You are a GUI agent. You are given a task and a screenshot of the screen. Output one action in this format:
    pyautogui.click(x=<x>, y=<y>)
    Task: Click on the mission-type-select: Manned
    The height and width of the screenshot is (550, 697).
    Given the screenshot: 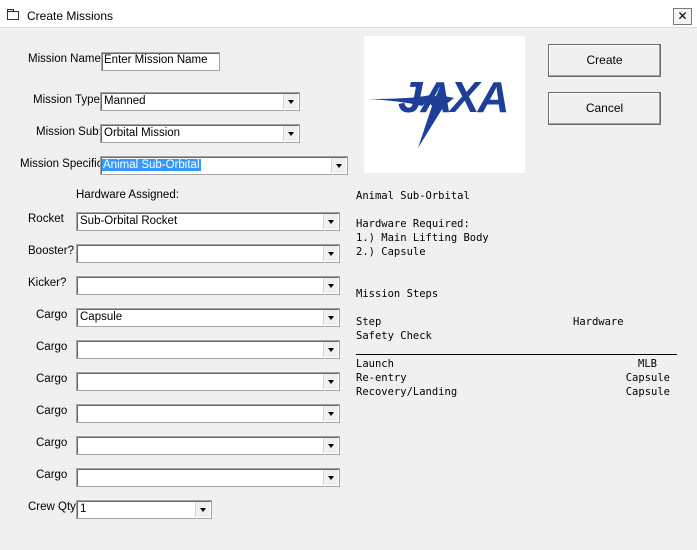 What is the action you would take?
    pyautogui.click(x=200, y=101)
    